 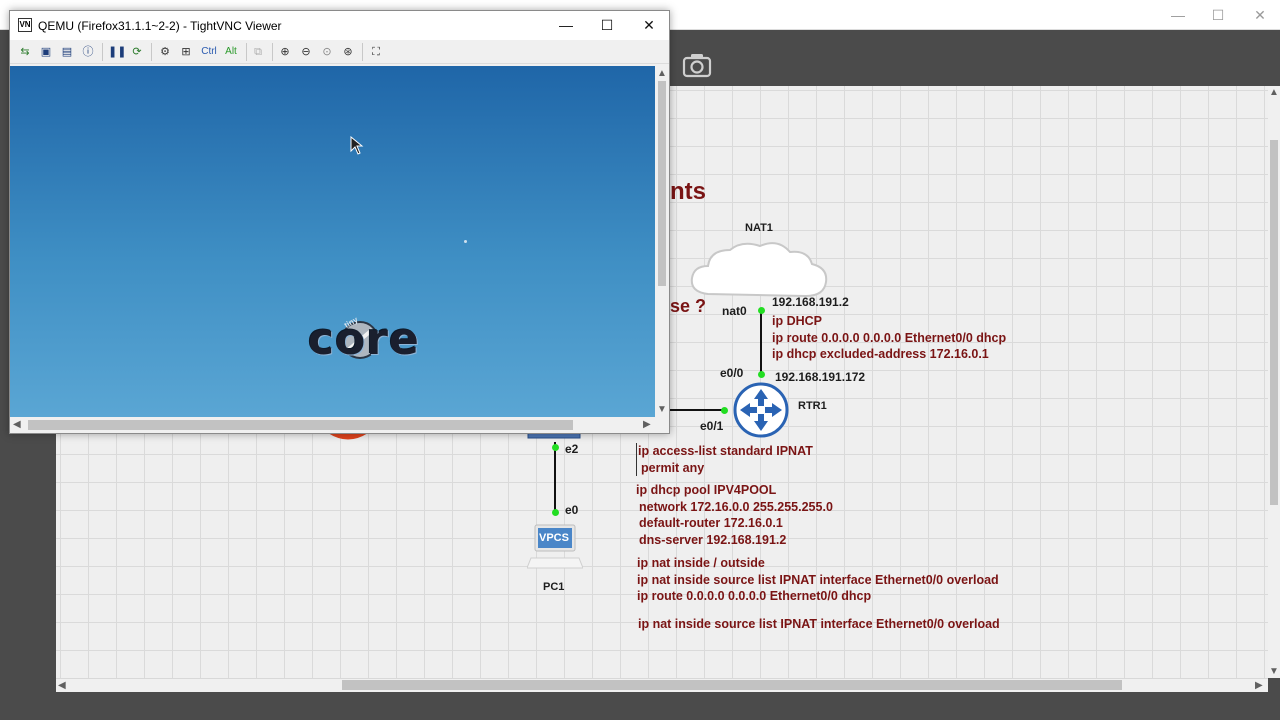 I want to click on nat1-label: NAT1, so click(x=759, y=228).